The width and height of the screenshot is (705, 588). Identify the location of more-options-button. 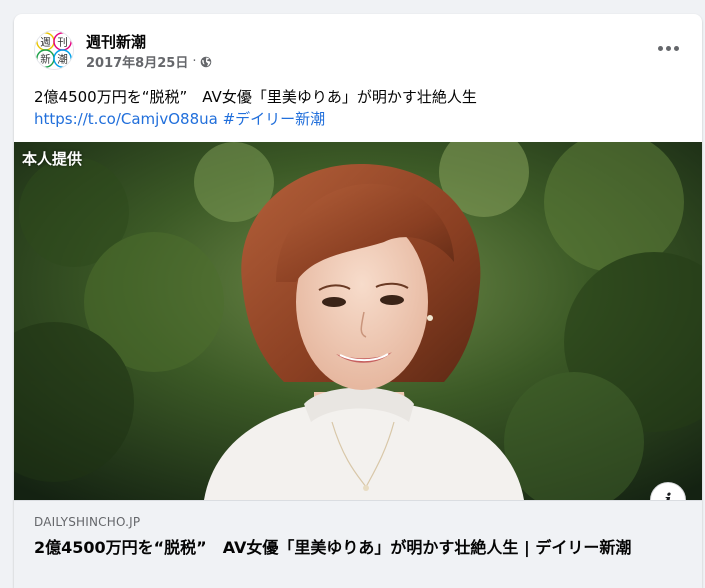
(668, 48).